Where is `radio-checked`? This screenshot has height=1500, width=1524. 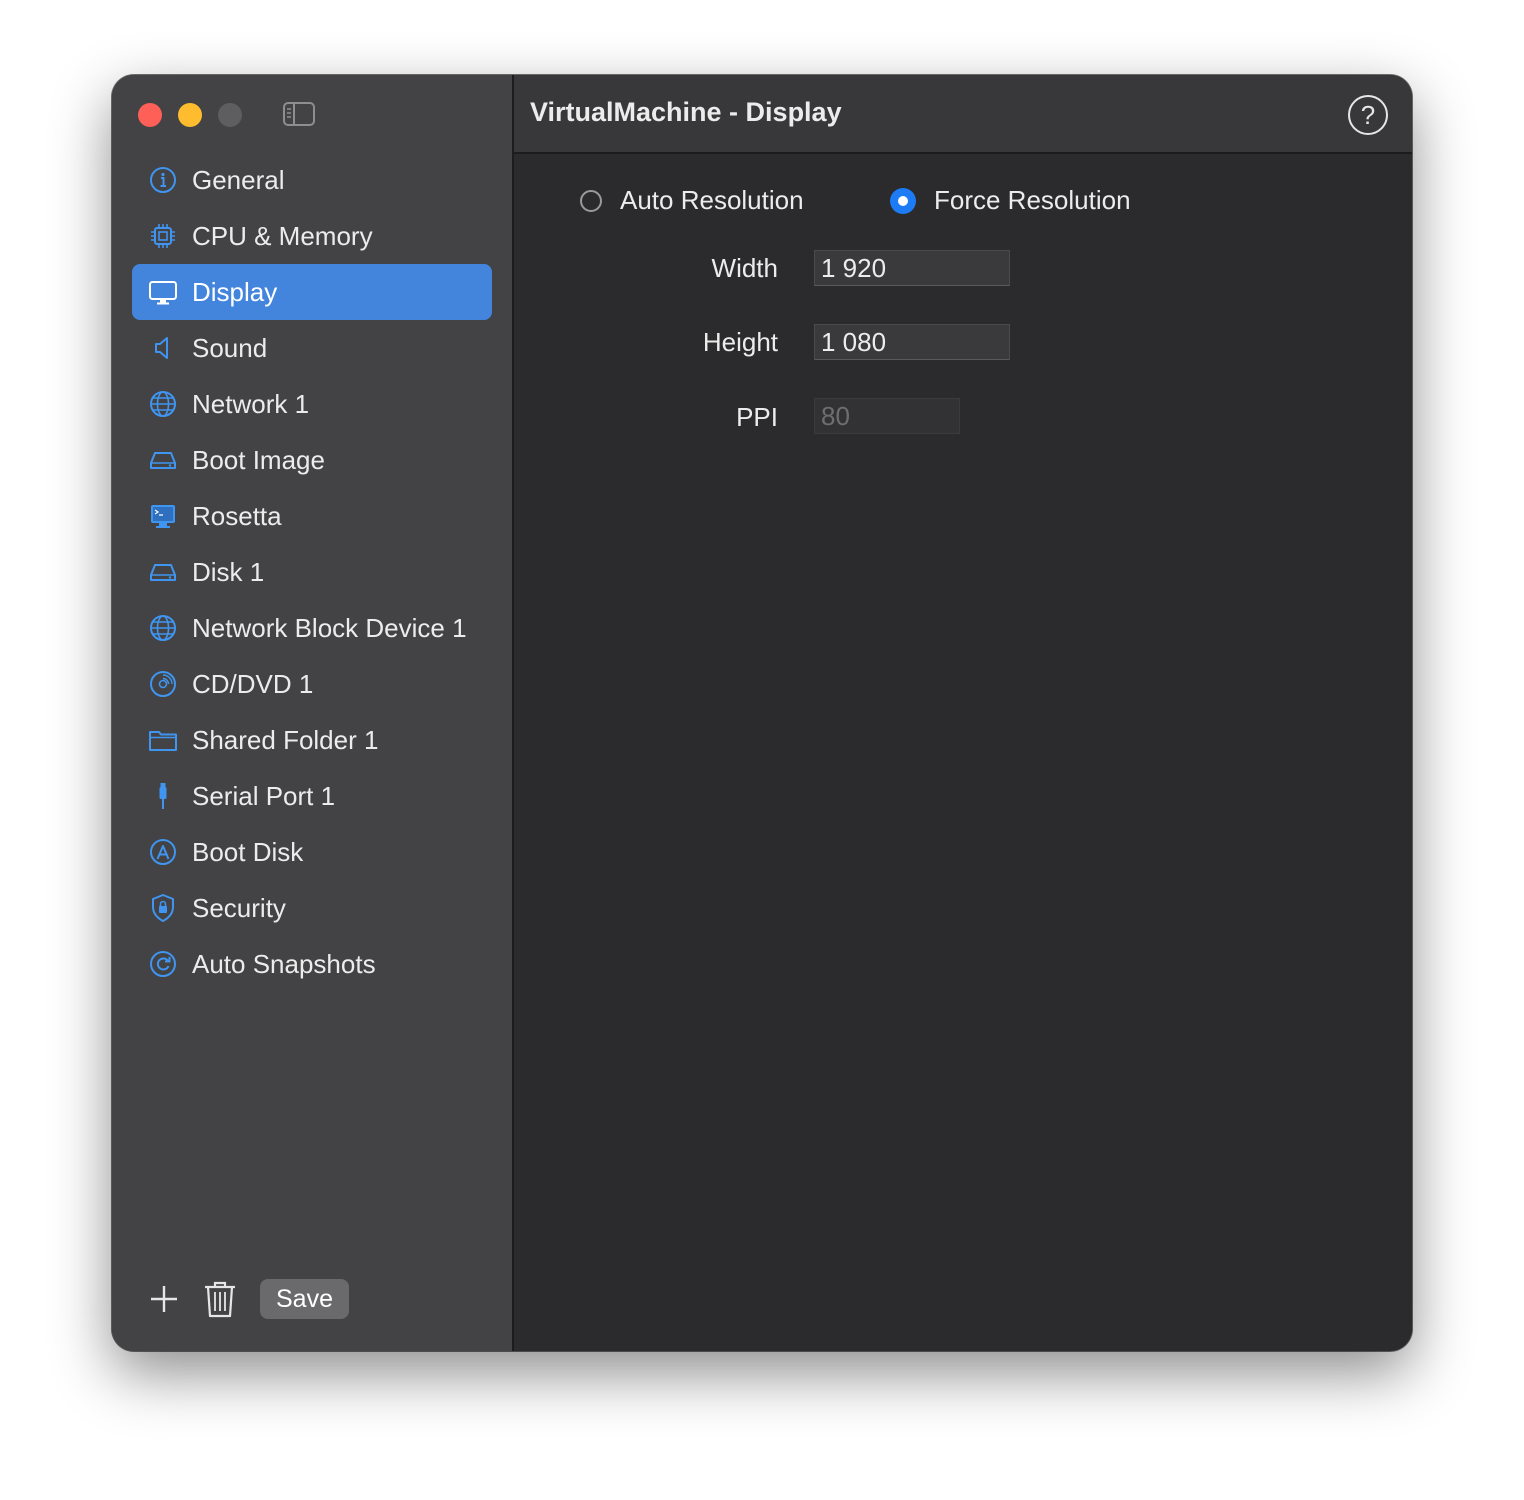
radio-checked is located at coordinates (903, 200).